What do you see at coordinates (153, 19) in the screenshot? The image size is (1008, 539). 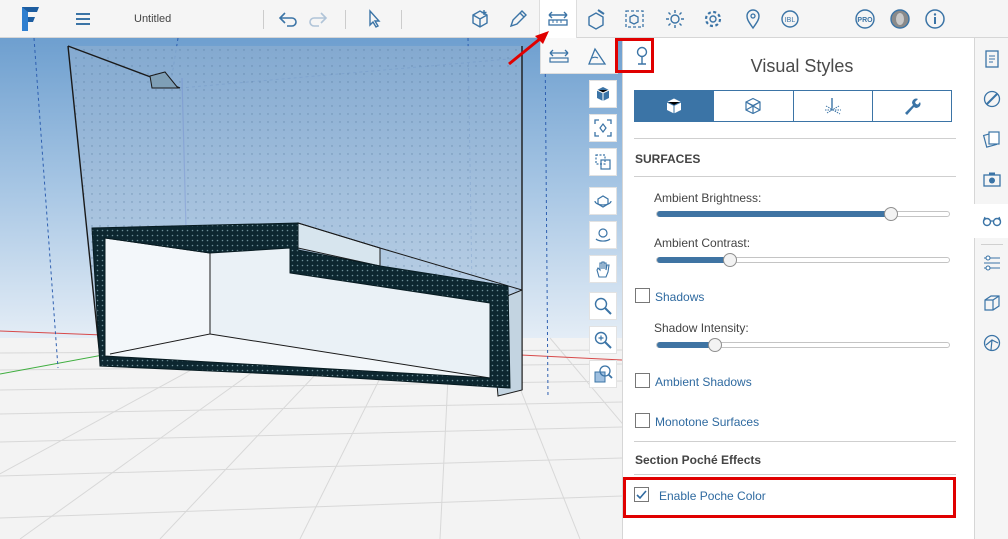 I see `document-title: Untitled` at bounding box center [153, 19].